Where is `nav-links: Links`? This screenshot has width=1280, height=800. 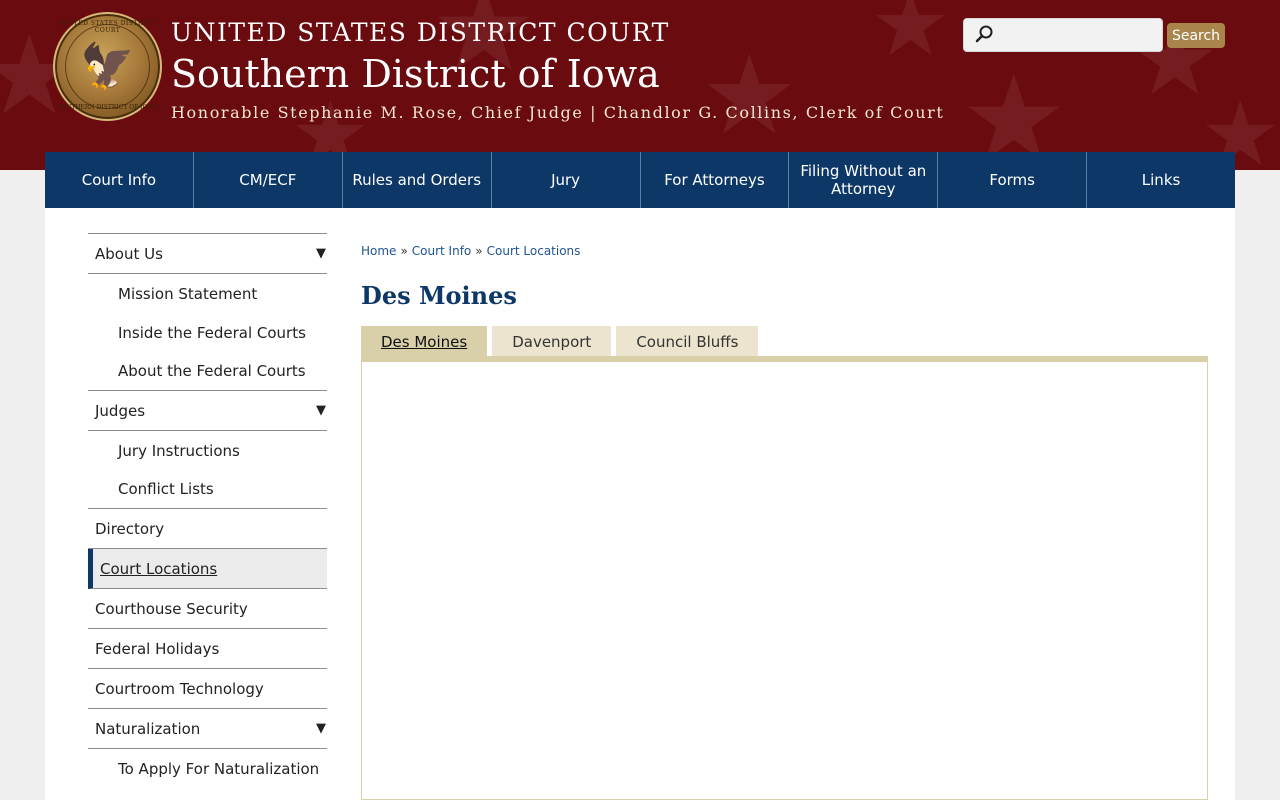
nav-links: Links is located at coordinates (1161, 180).